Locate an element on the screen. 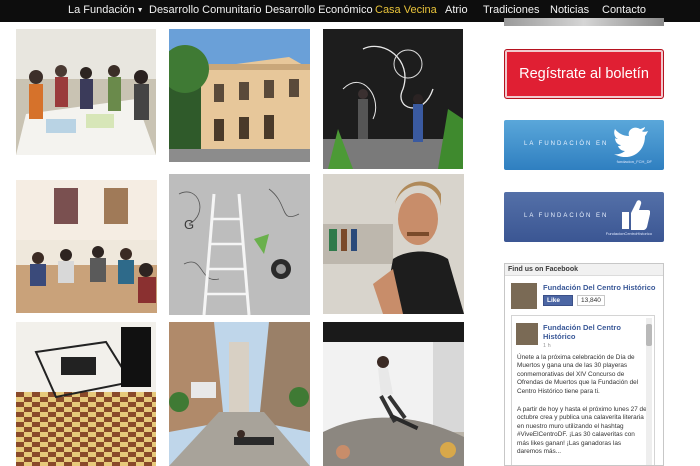 This screenshot has width=700, height=466. facebook-like-button: Like is located at coordinates (558, 300).